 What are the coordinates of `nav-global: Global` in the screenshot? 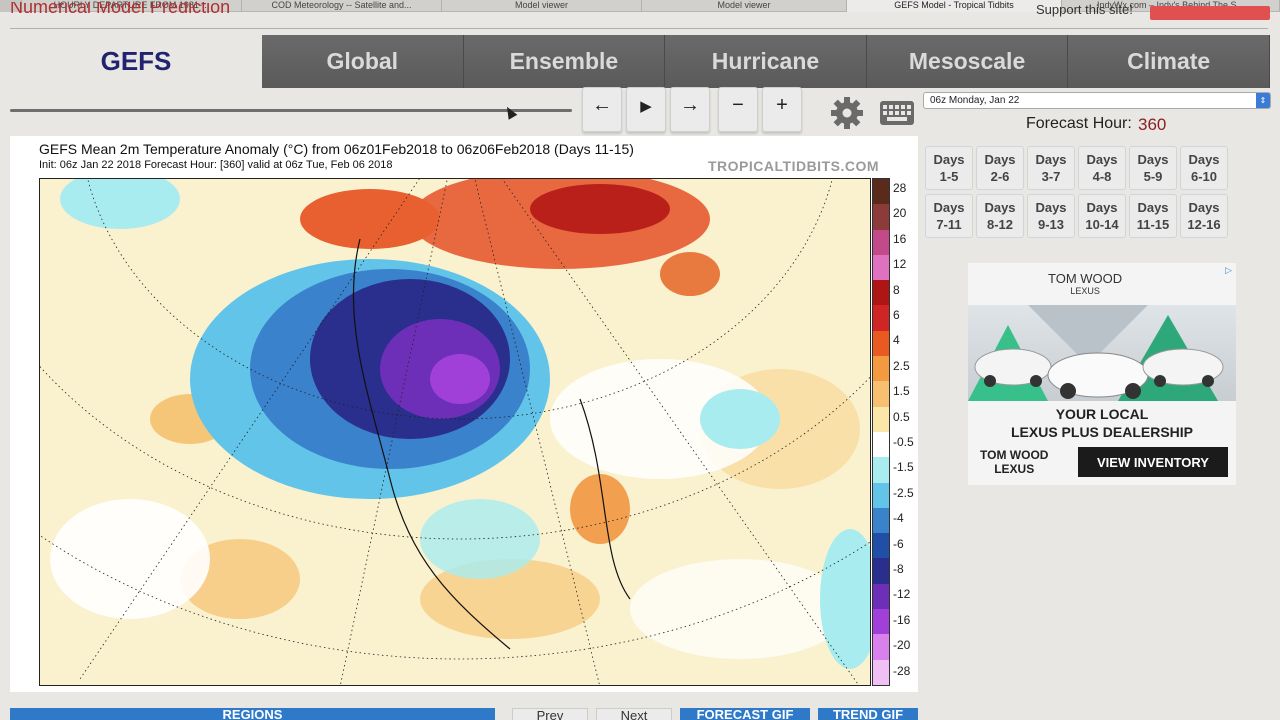 It's located at (363, 61).